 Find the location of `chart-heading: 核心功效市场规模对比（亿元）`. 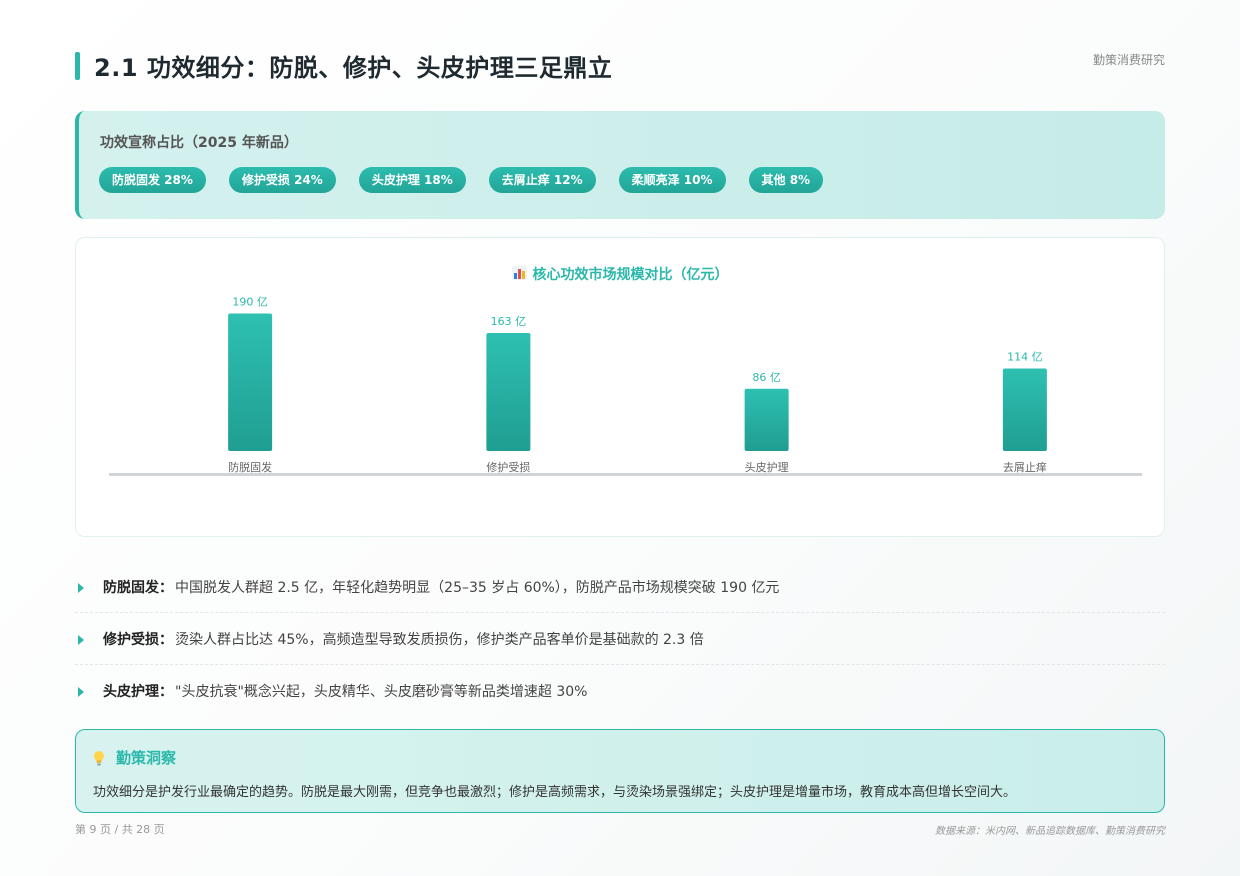

chart-heading: 核心功效市场规模对比（亿元） is located at coordinates (620, 274).